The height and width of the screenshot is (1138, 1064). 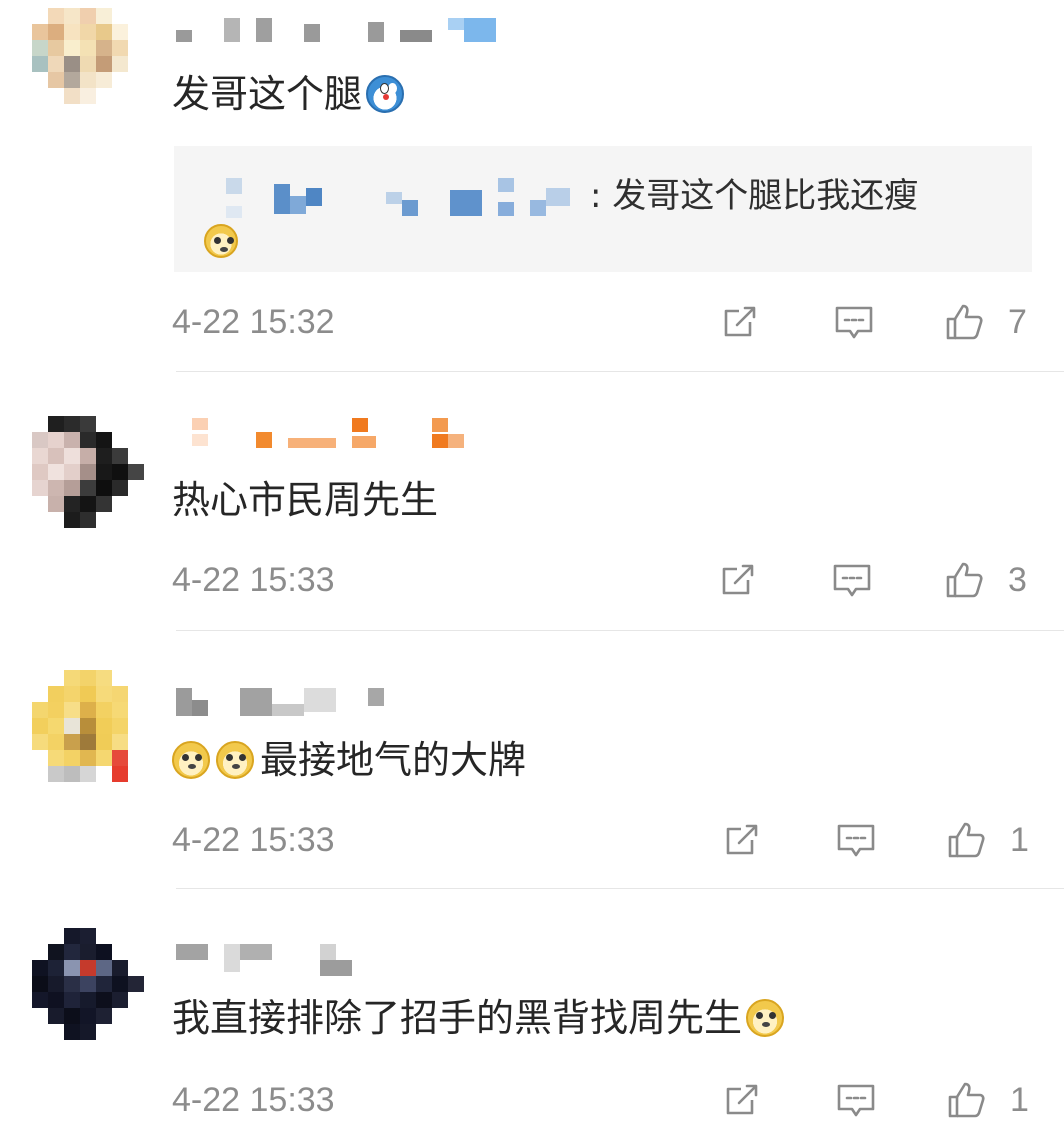 I want to click on comment-text-content: 热心市民周先生, so click(x=305, y=500).